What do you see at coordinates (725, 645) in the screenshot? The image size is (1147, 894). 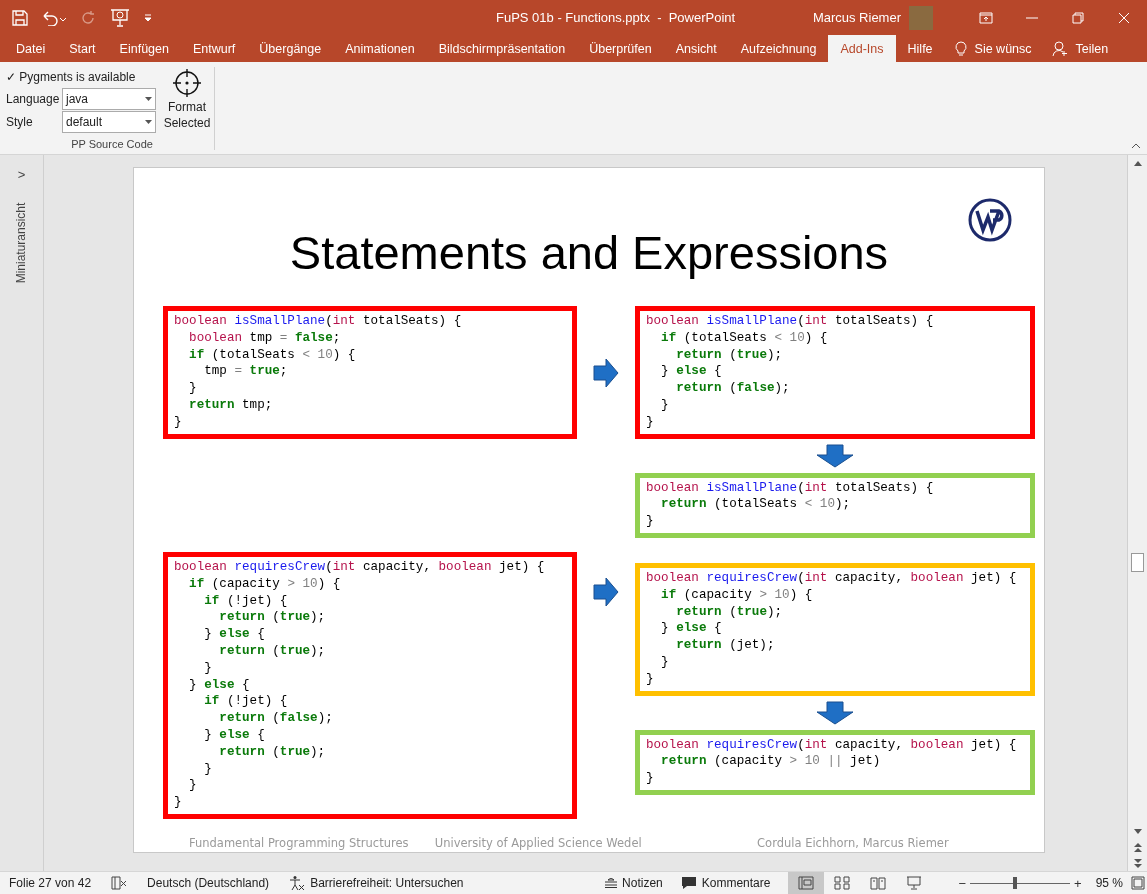 I see `code-line: return (jet);` at bounding box center [725, 645].